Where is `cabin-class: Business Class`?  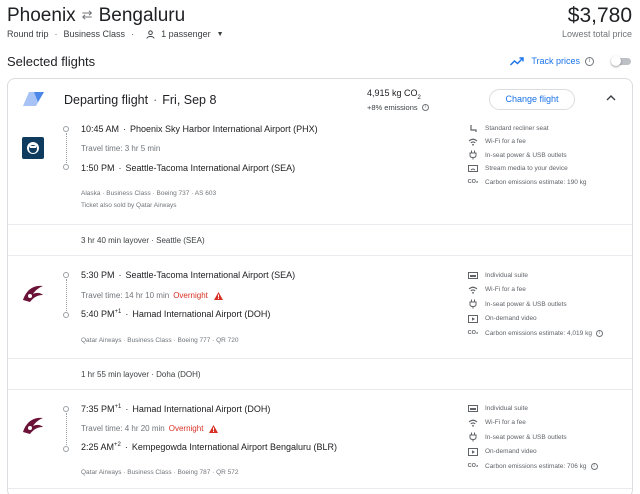
cabin-class: Business Class is located at coordinates (94, 34).